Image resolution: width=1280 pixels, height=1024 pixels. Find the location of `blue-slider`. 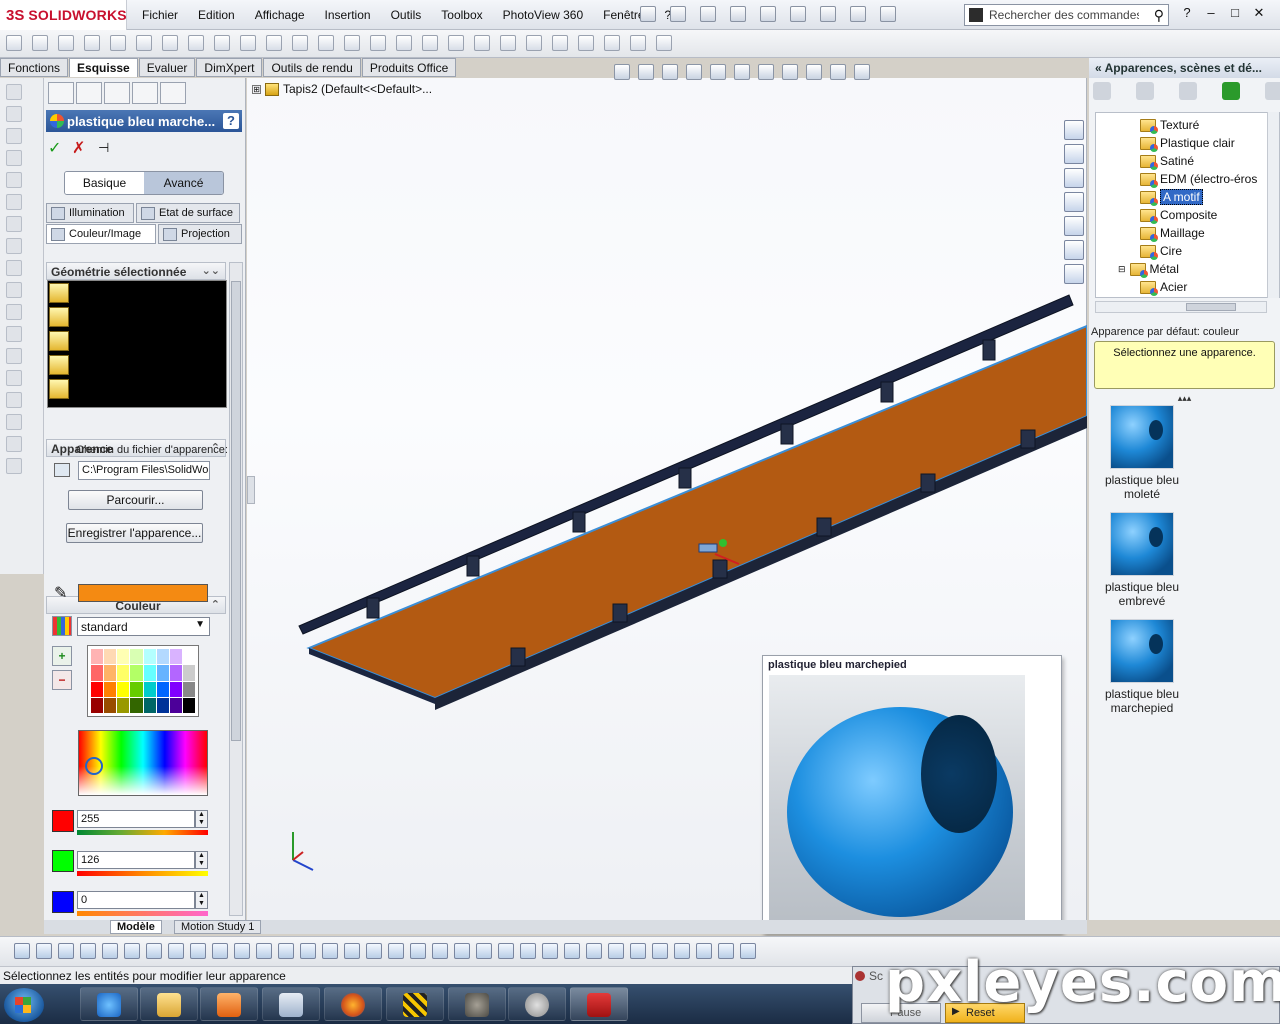

blue-slider is located at coordinates (142, 913).